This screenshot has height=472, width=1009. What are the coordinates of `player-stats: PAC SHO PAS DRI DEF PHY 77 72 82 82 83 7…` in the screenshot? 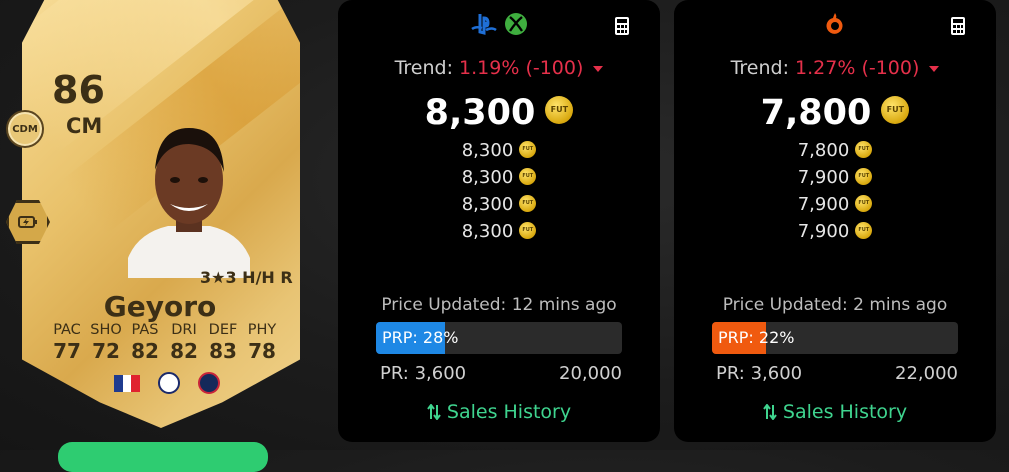 It's located at (164, 342).